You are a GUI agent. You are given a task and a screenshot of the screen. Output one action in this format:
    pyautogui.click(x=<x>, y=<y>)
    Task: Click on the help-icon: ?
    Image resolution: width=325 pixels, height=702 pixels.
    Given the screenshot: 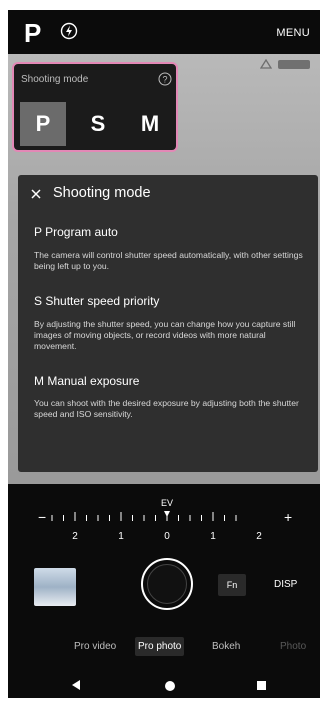 What is the action you would take?
    pyautogui.click(x=165, y=79)
    